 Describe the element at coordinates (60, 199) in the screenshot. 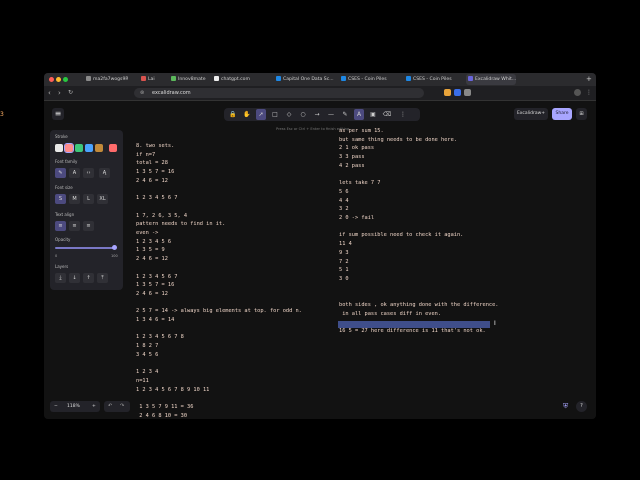

I see `font-size-s-button: S` at that location.